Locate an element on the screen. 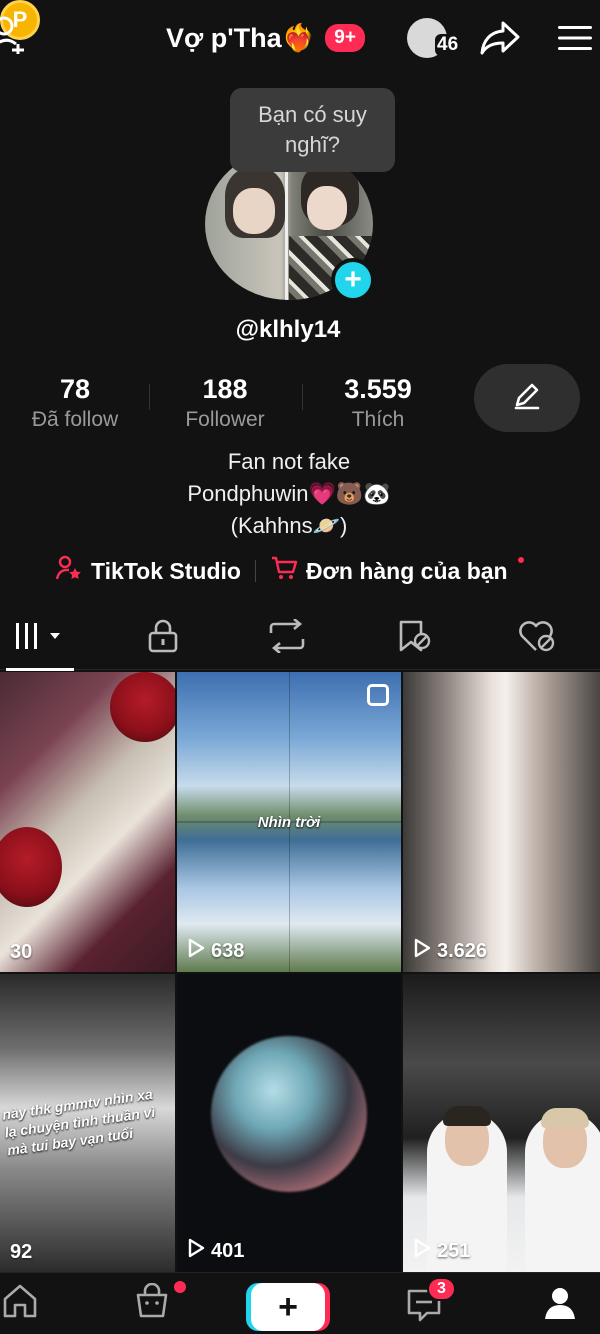 Image resolution: width=600 pixels, height=1334 pixels. nav-home is located at coordinates (37, 1303).